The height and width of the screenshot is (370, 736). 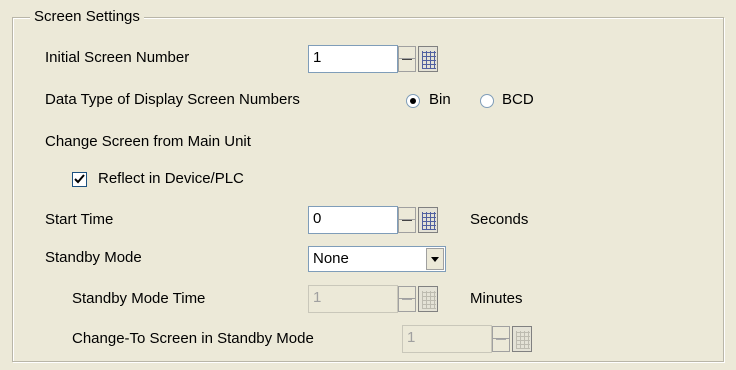 I want to click on start-time-spinner, so click(x=407, y=220).